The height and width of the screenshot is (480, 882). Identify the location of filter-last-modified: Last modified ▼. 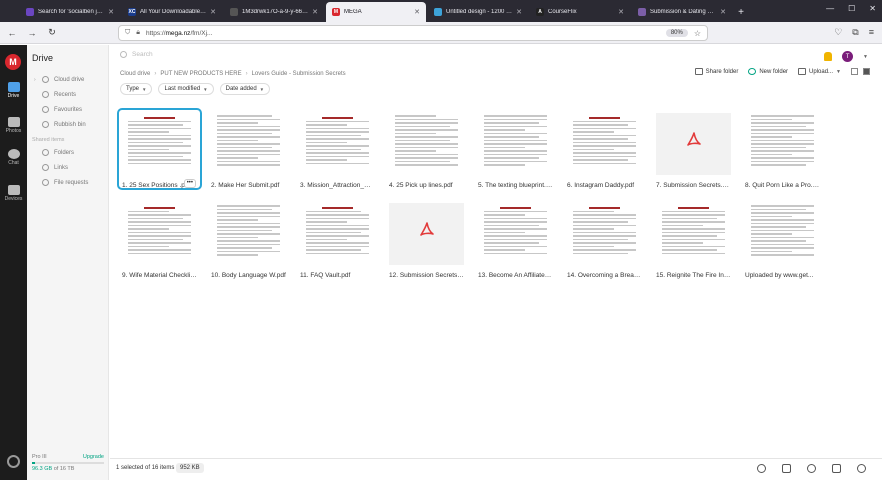
(186, 89).